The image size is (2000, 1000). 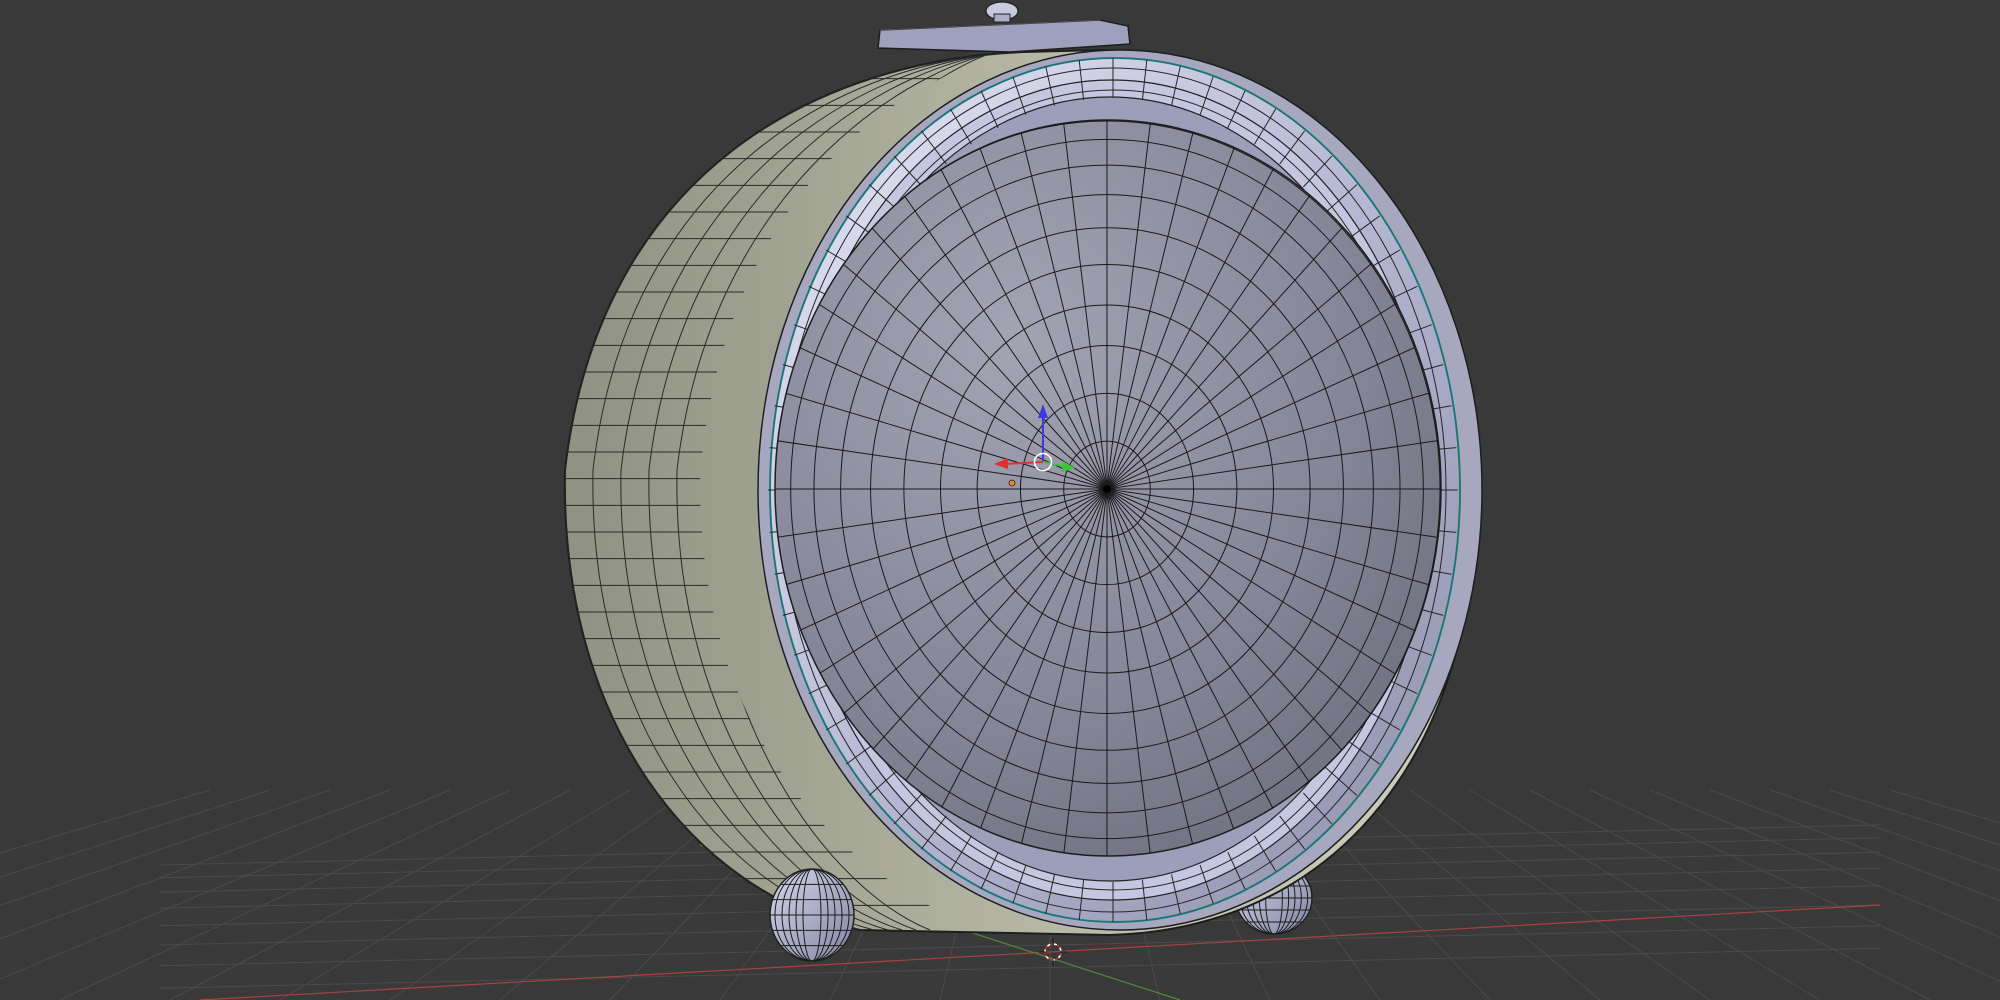 What do you see at coordinates (1107, 489) in the screenshot?
I see `face-center-pole` at bounding box center [1107, 489].